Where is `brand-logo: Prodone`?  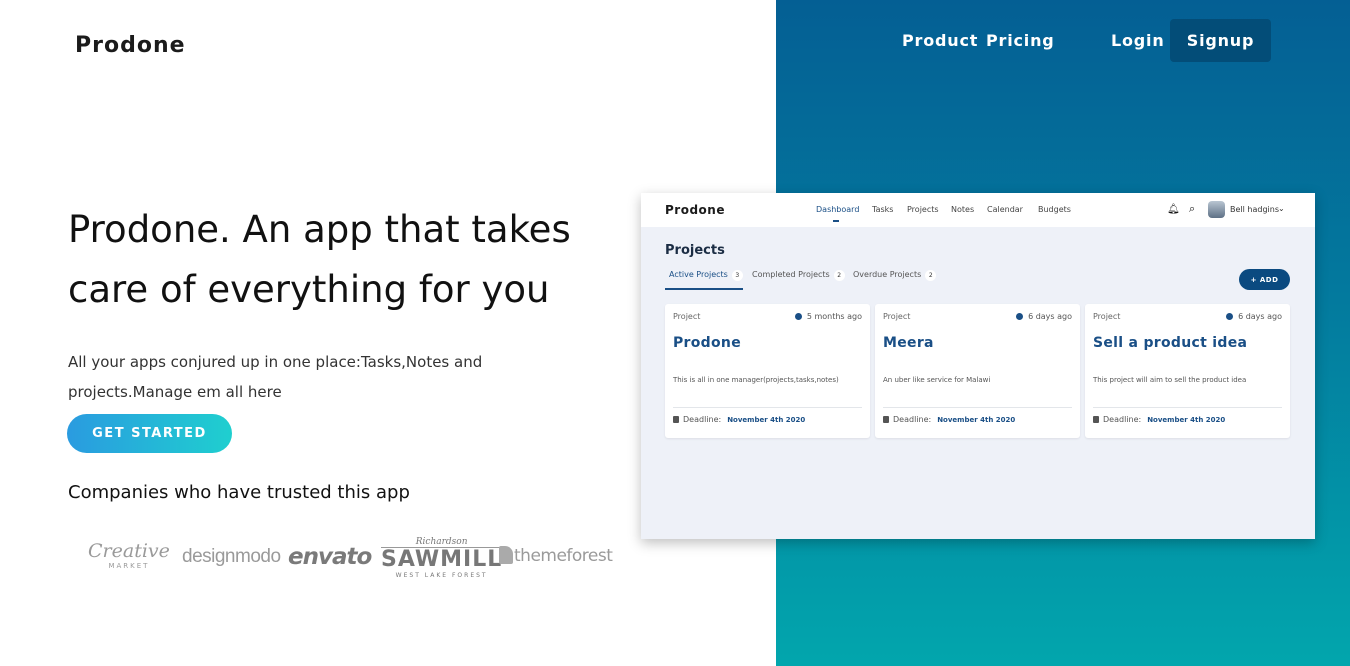
brand-logo: Prodone is located at coordinates (130, 45).